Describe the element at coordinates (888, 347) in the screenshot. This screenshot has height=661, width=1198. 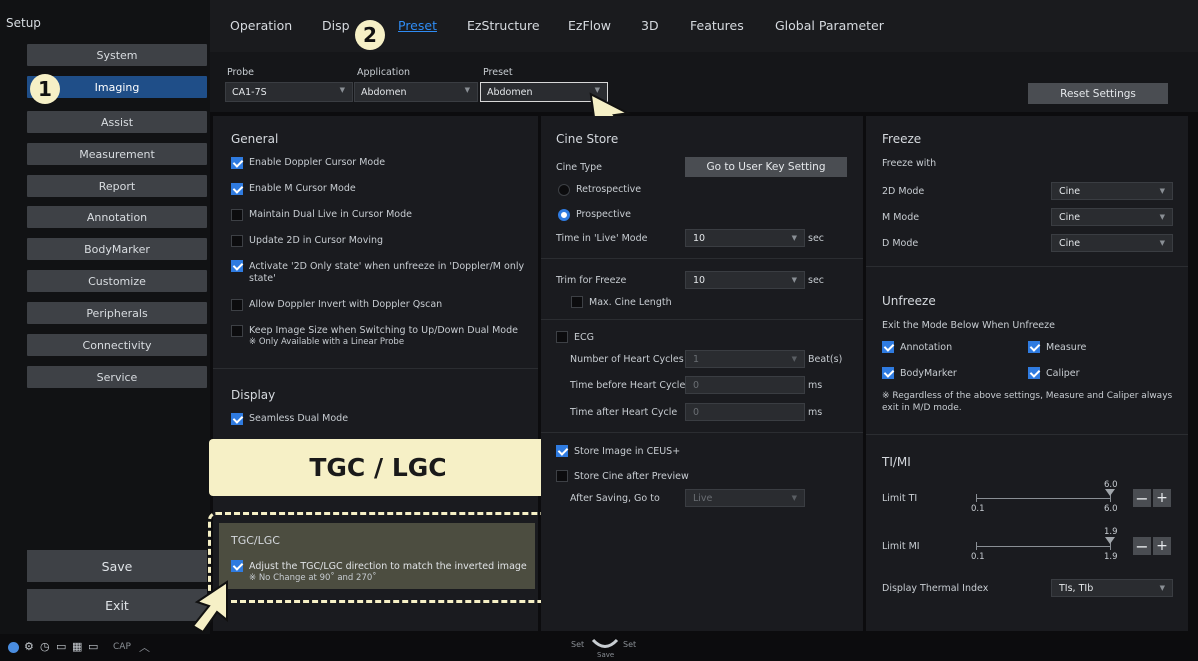
I see `checkbox-unfreeze-annotation` at that location.